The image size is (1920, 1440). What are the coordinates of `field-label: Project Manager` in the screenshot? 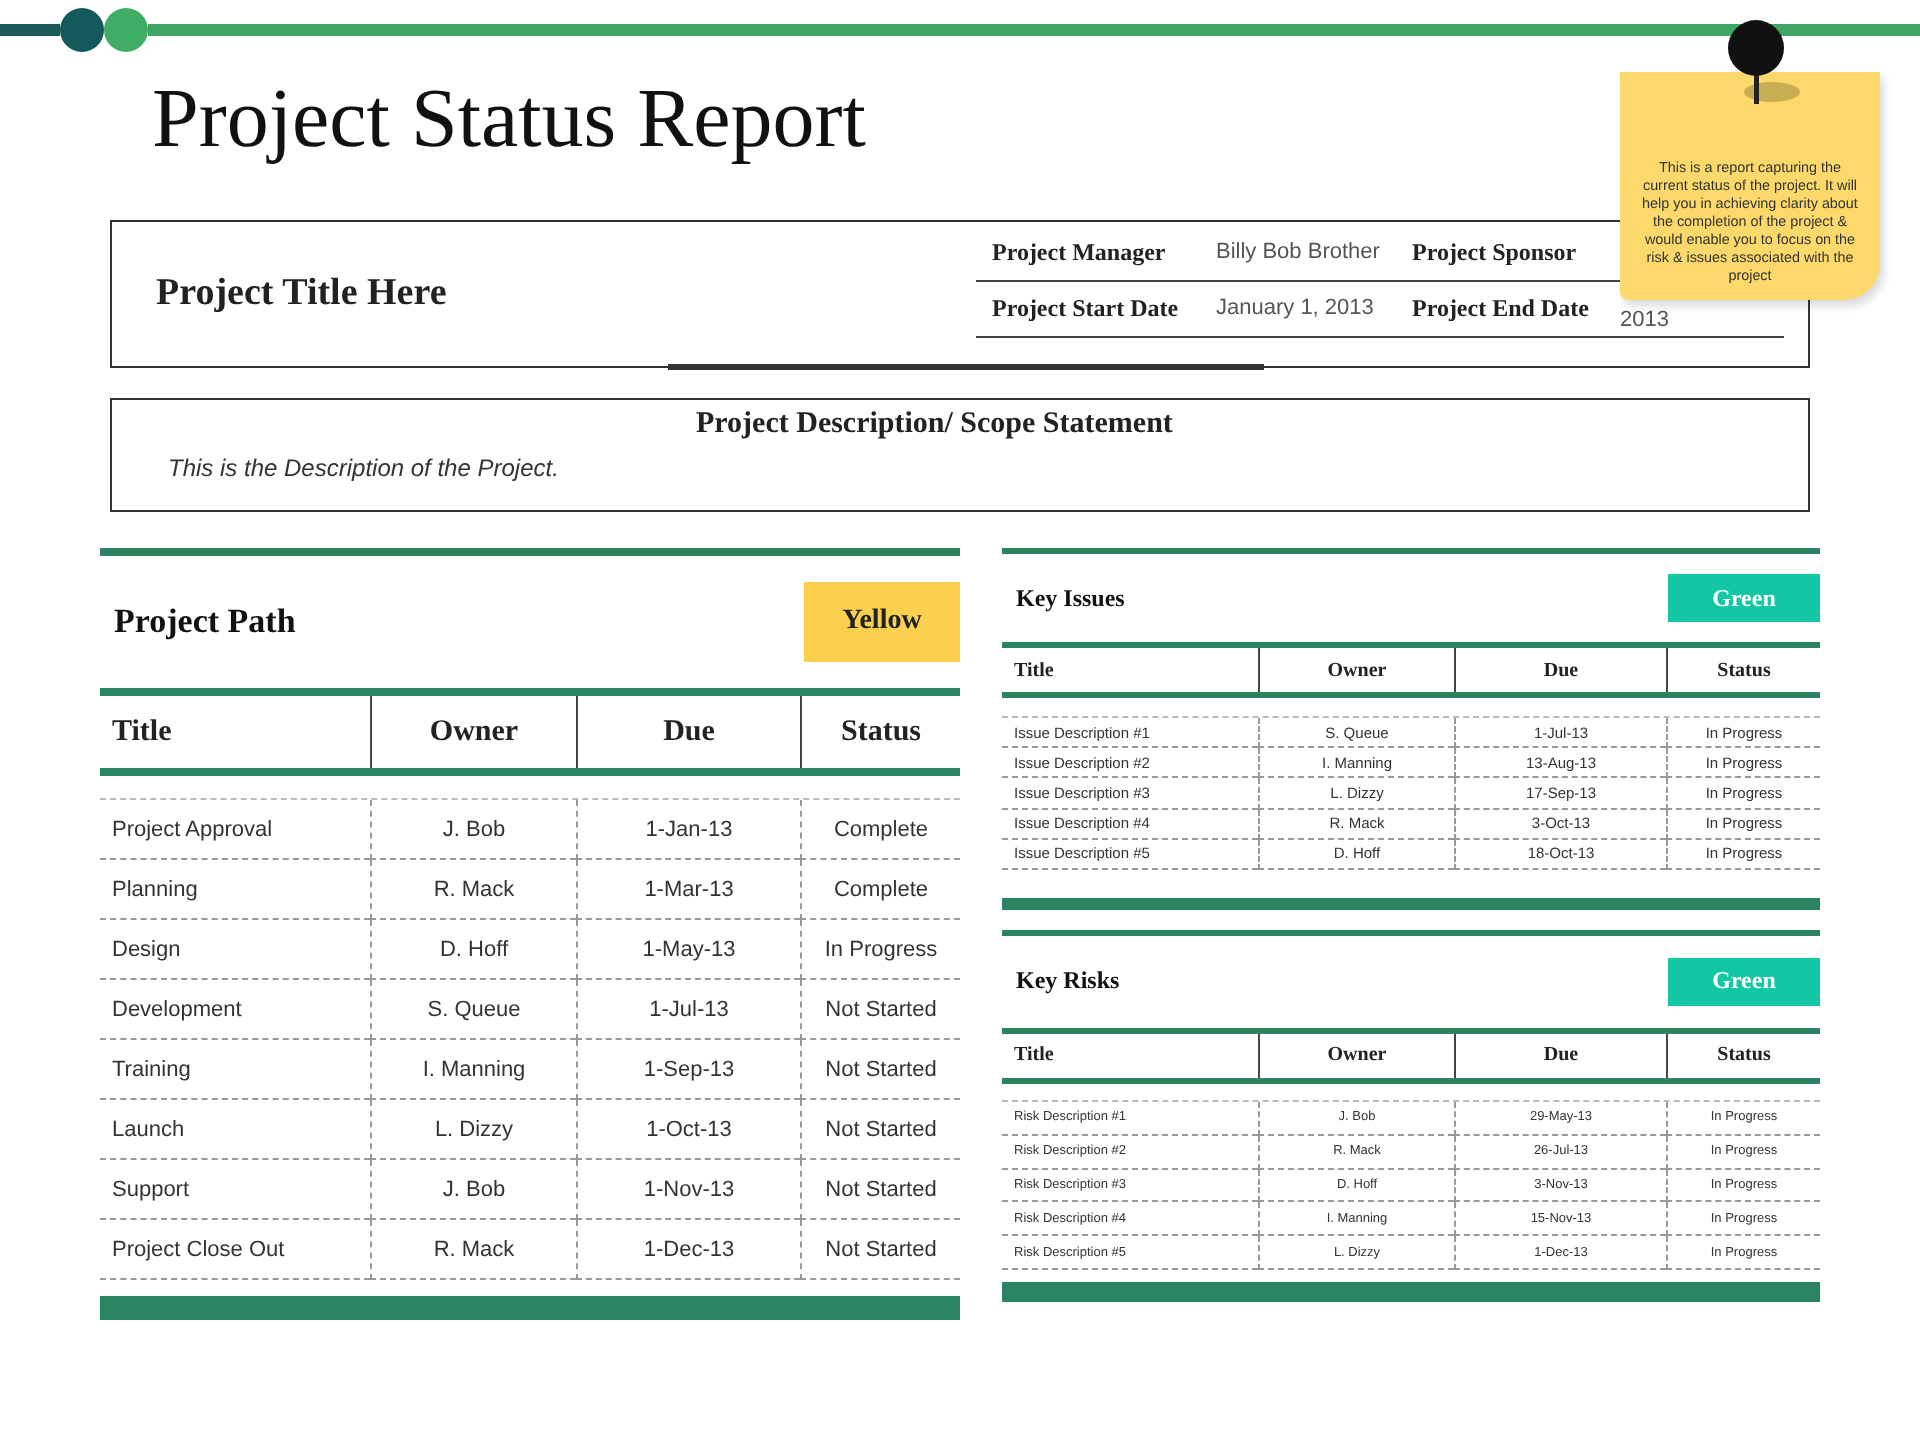 It's located at (1079, 253).